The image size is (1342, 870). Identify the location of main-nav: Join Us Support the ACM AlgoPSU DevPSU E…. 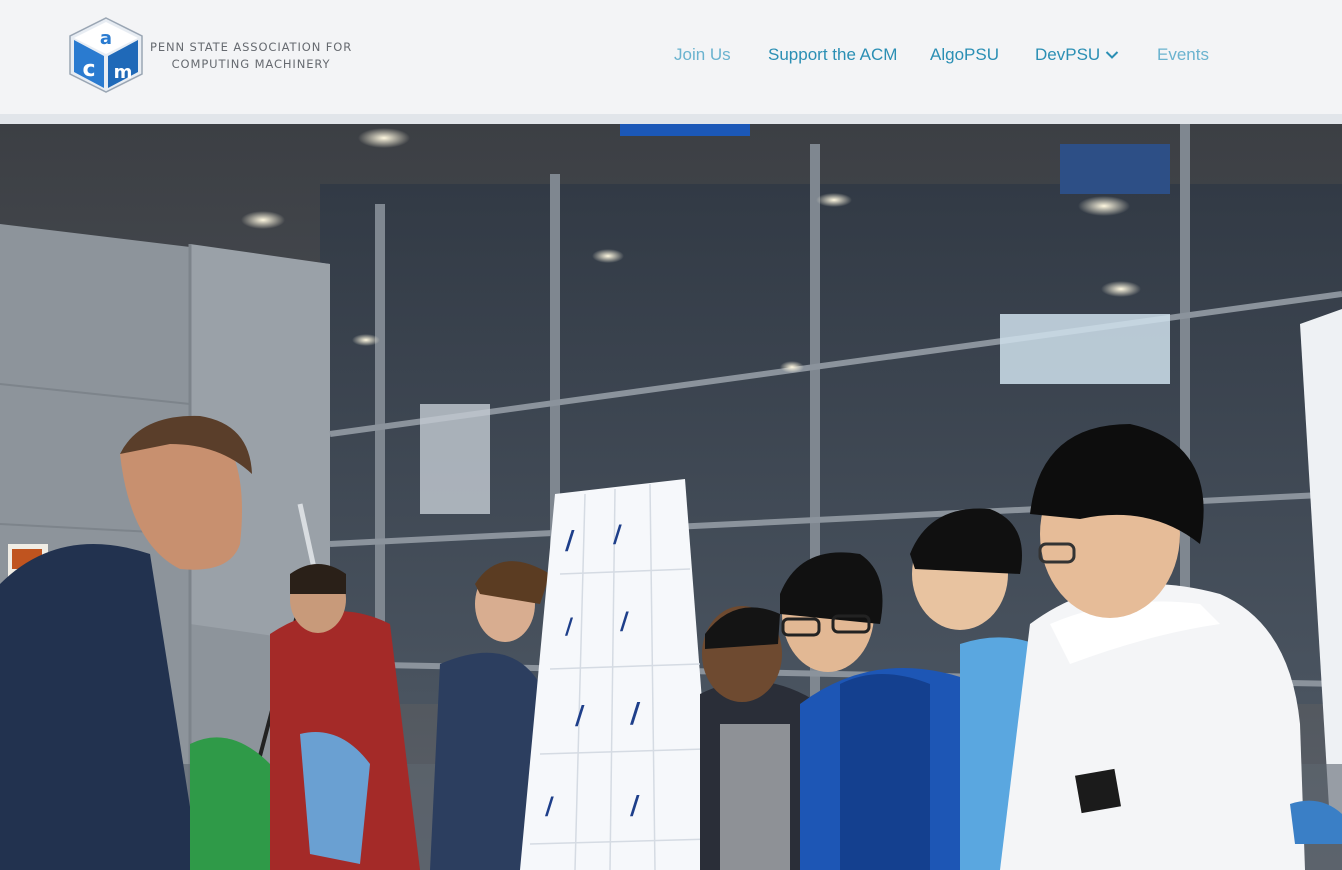
(671, 56).